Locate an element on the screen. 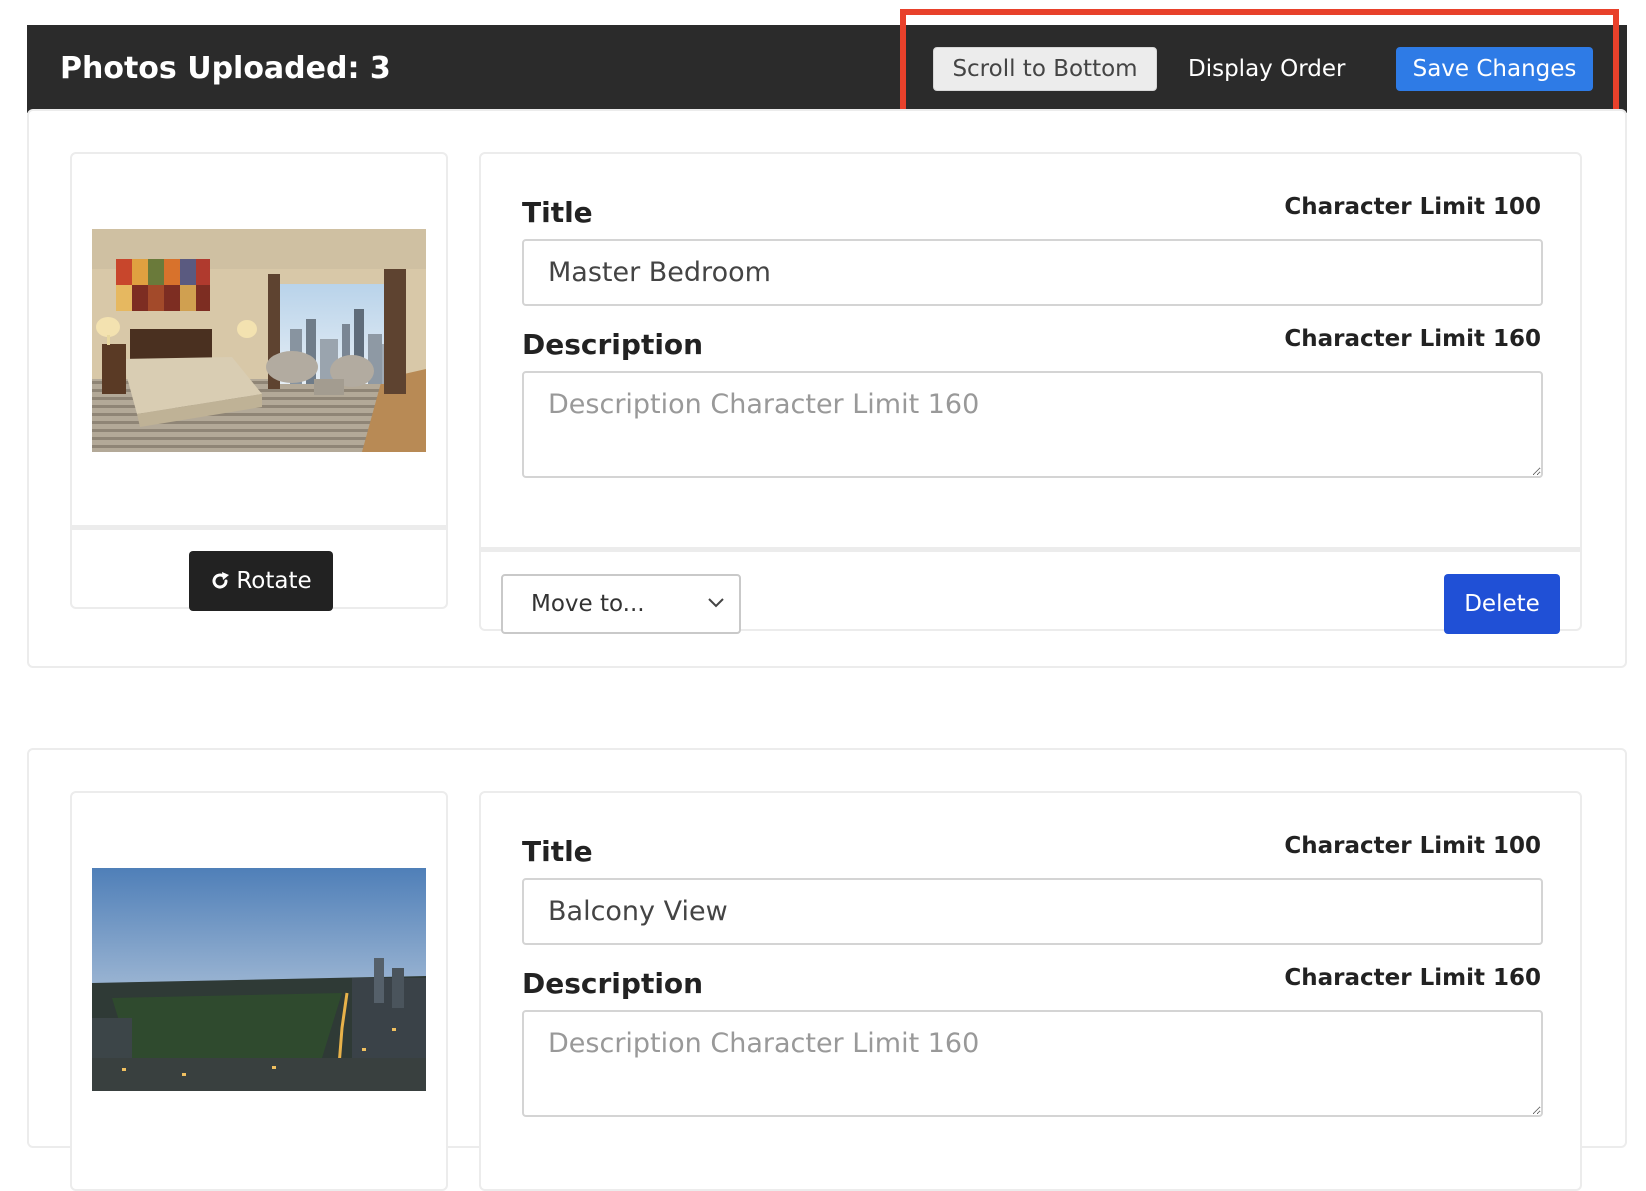 The height and width of the screenshot is (1191, 1646). city-skyline-photo is located at coordinates (259, 979).